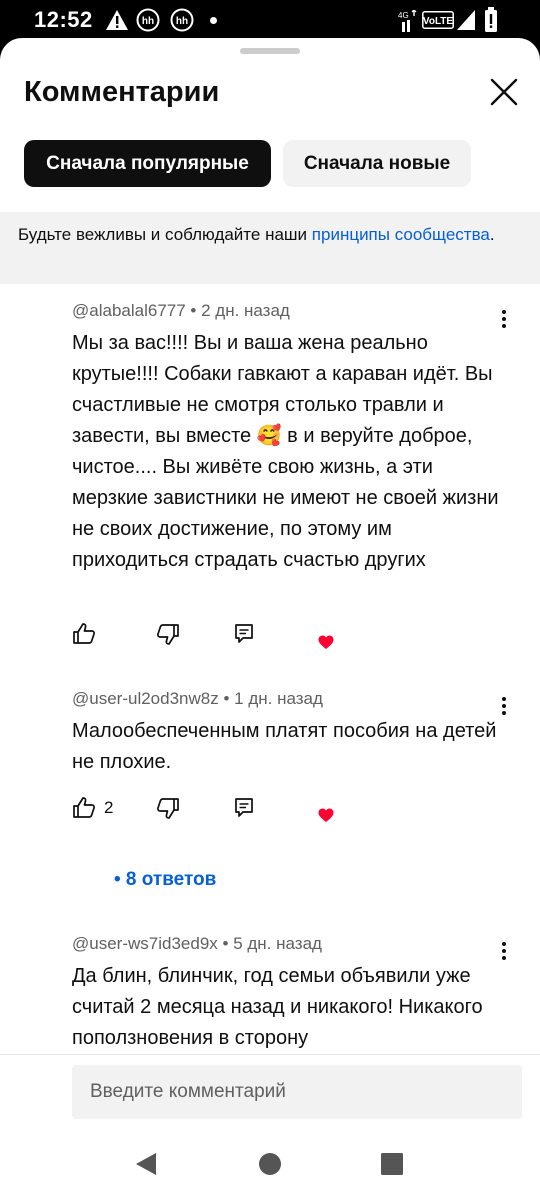 The height and width of the screenshot is (1200, 540). Describe the element at coordinates (278, 698) in the screenshot. I see `comment-time: 1 дн. назад` at that location.